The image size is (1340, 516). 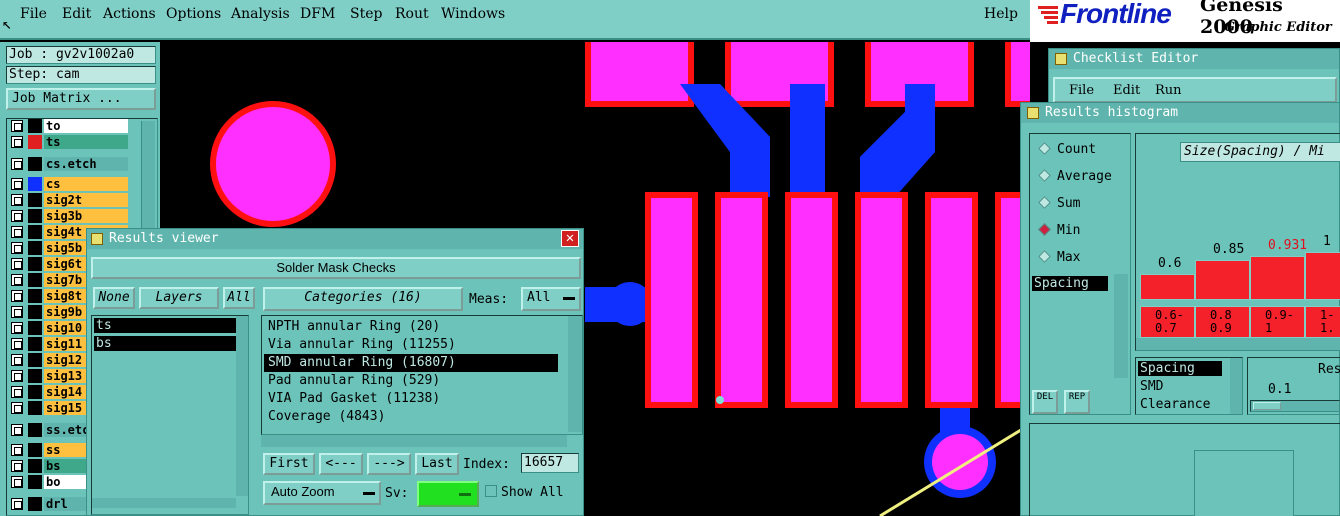 I want to click on histogram-titlebar: Results histogram, so click(x=1180, y=113).